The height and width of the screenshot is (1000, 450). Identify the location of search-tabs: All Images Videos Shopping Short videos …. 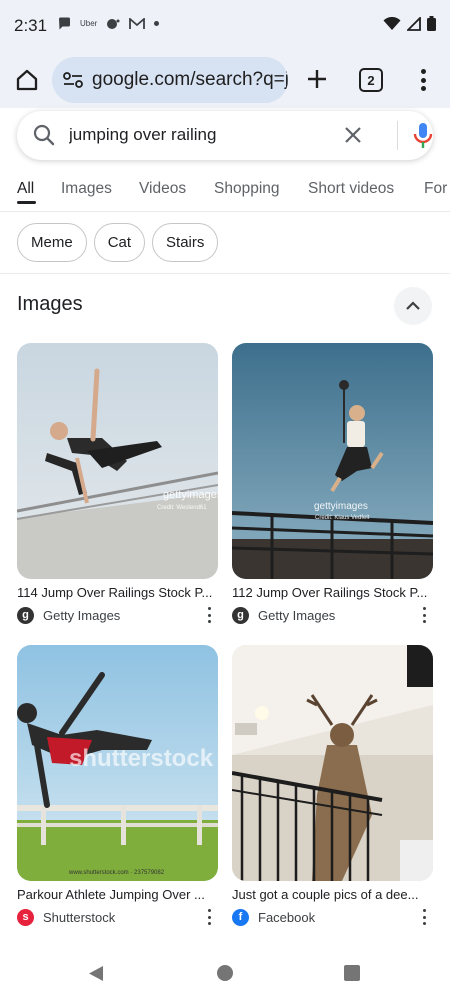
(225, 190).